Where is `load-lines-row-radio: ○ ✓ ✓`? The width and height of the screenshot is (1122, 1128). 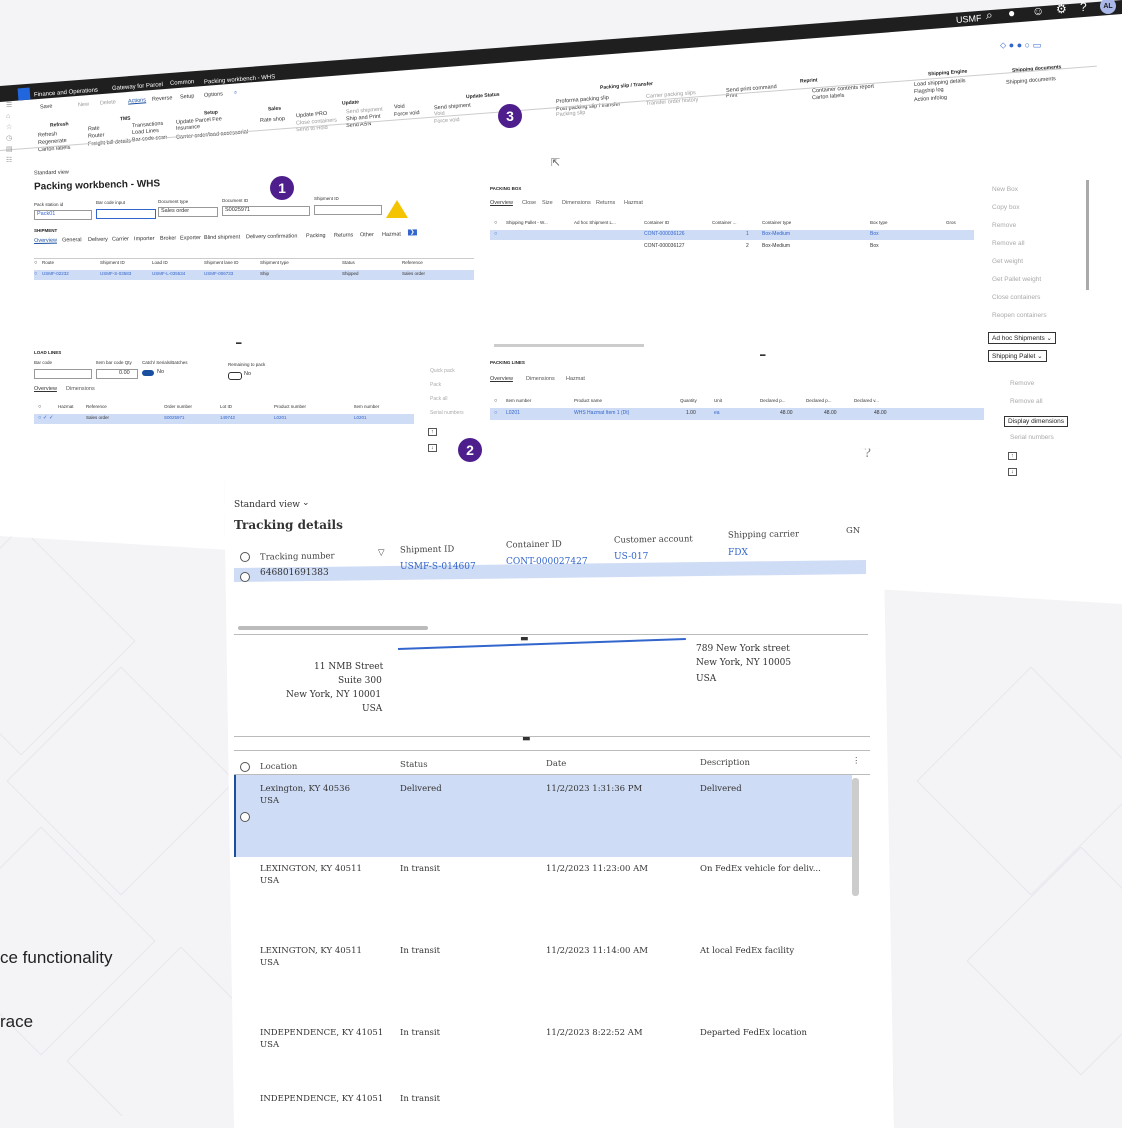 load-lines-row-radio: ○ ✓ ✓ is located at coordinates (46, 418).